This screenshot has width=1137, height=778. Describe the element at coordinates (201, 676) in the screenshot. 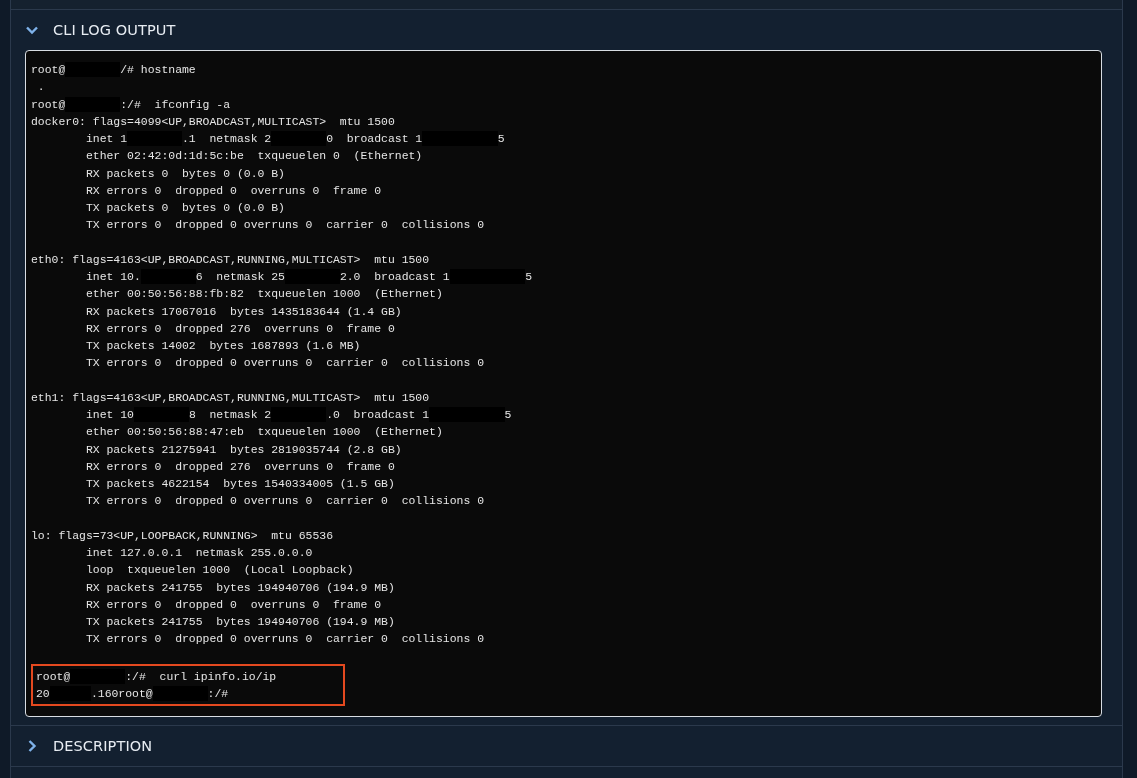

I see `terminal-text: :/# curl ipinfo.io/ip` at that location.